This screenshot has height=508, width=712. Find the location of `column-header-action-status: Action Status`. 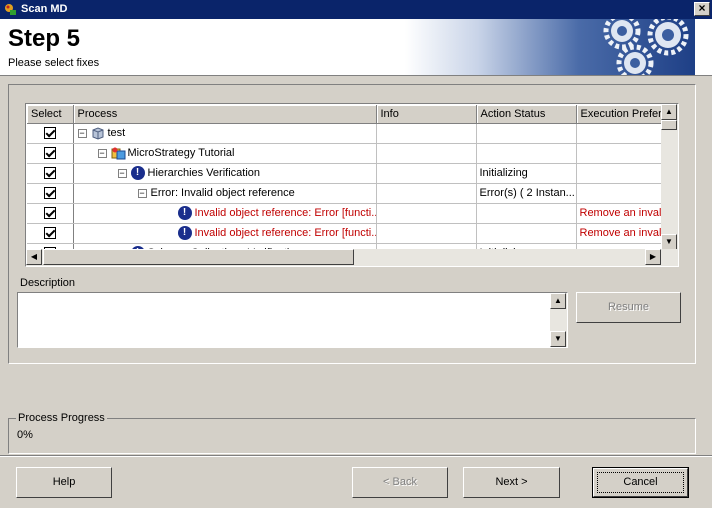

column-header-action-status: Action Status is located at coordinates (526, 114).